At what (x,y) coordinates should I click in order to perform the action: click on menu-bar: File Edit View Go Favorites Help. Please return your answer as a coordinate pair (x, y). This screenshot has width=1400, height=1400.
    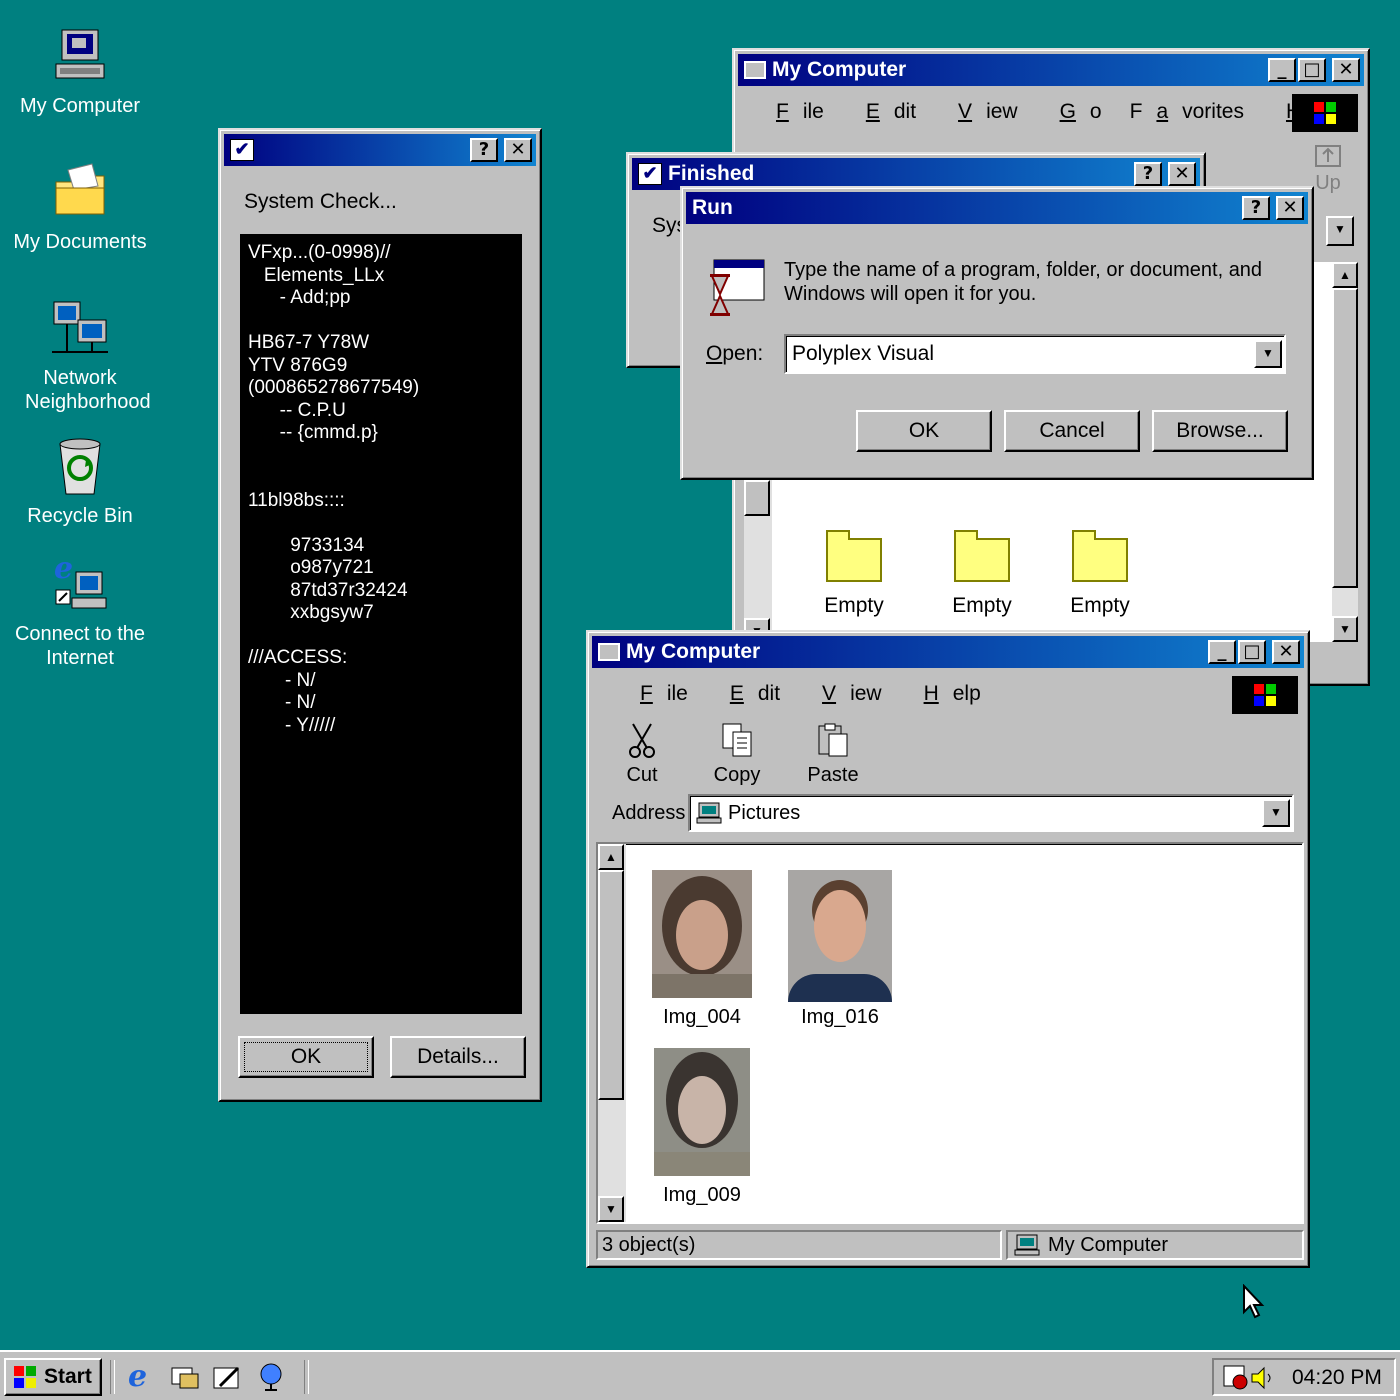
    Looking at the image, I should click on (1052, 112).